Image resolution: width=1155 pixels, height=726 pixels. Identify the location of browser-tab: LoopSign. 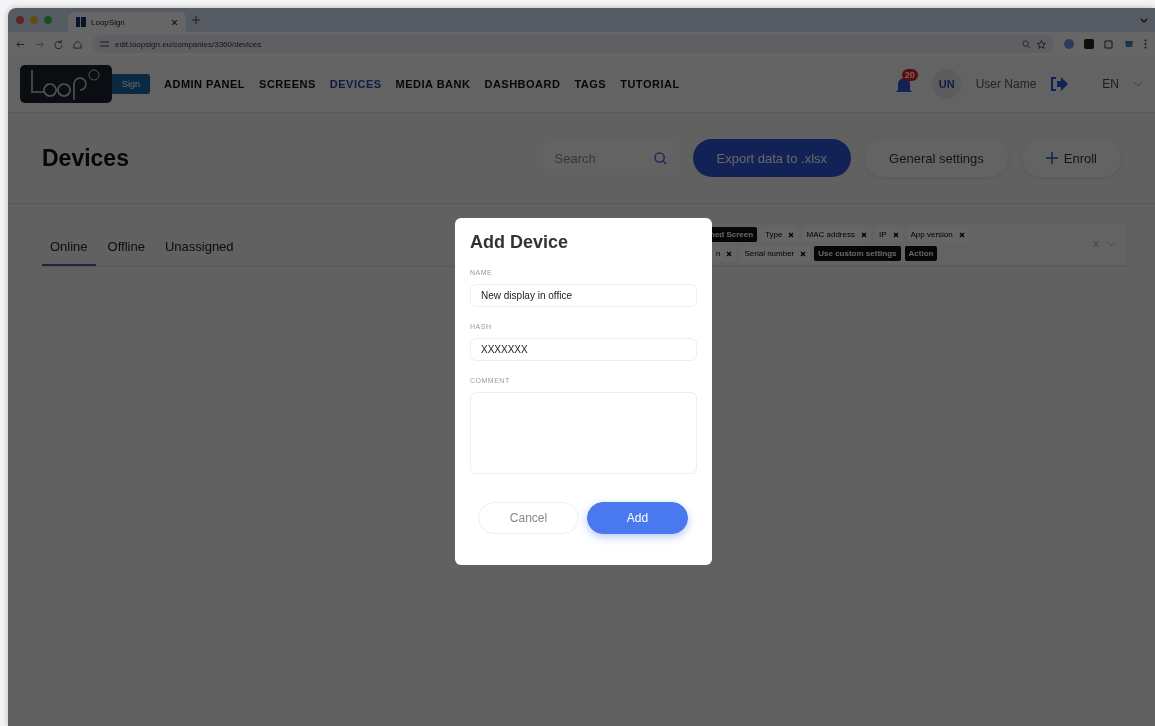
(127, 22).